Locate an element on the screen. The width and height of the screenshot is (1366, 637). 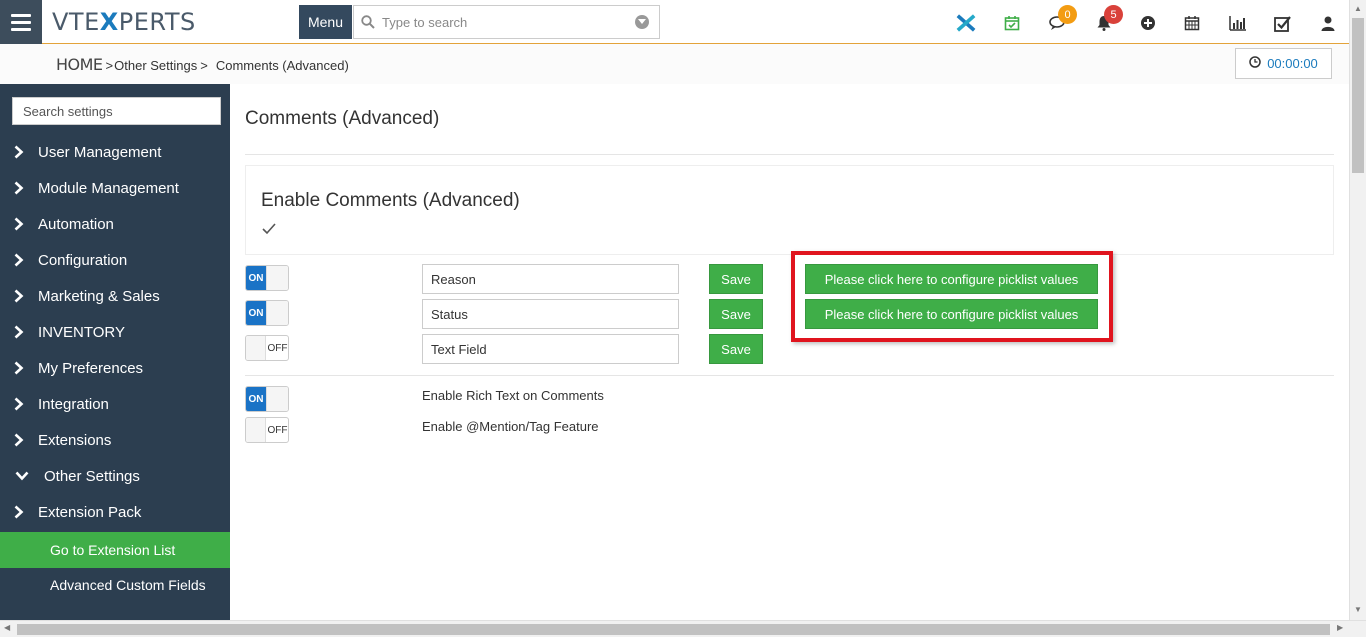
sidebar-item-label: Integration is located at coordinates (73, 404).